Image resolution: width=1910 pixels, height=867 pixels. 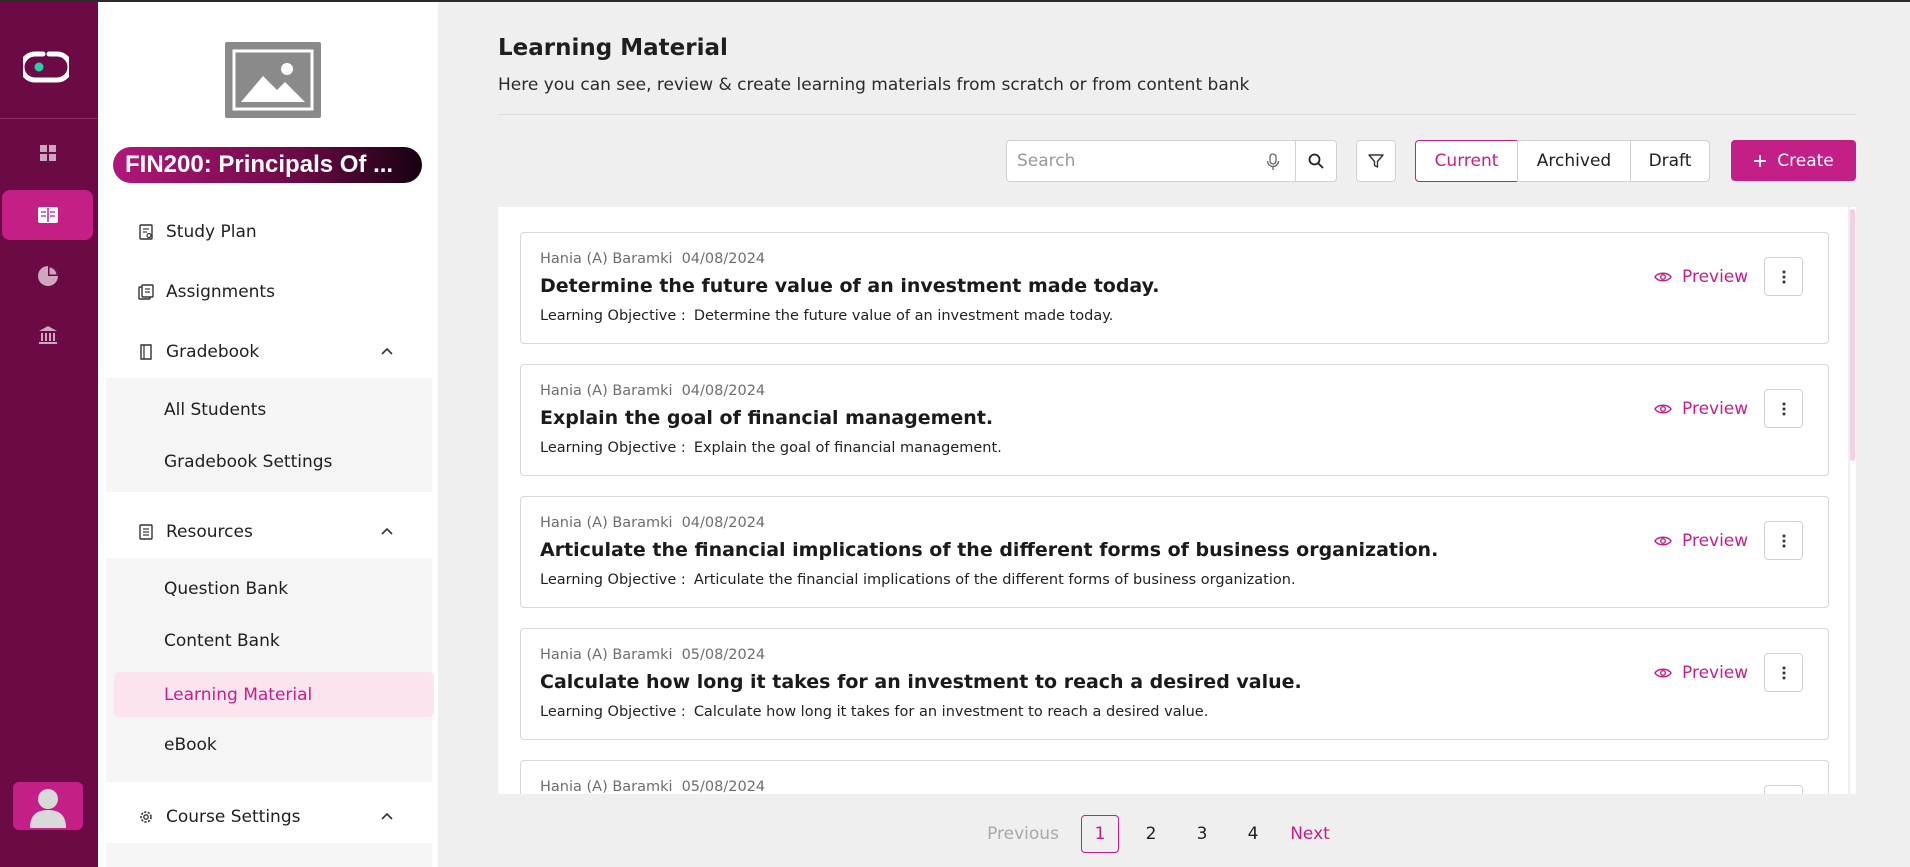 I want to click on rail-institution-button, so click(x=47, y=335).